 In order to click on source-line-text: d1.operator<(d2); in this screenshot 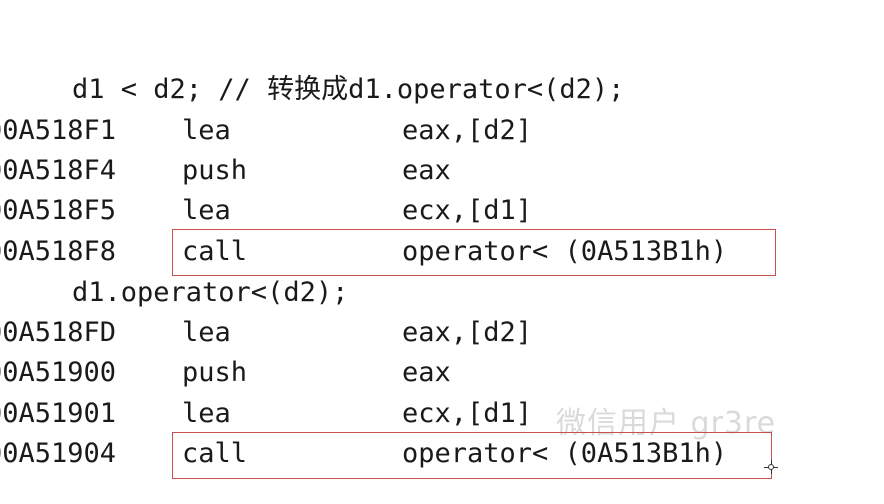, I will do `click(210, 292)`.